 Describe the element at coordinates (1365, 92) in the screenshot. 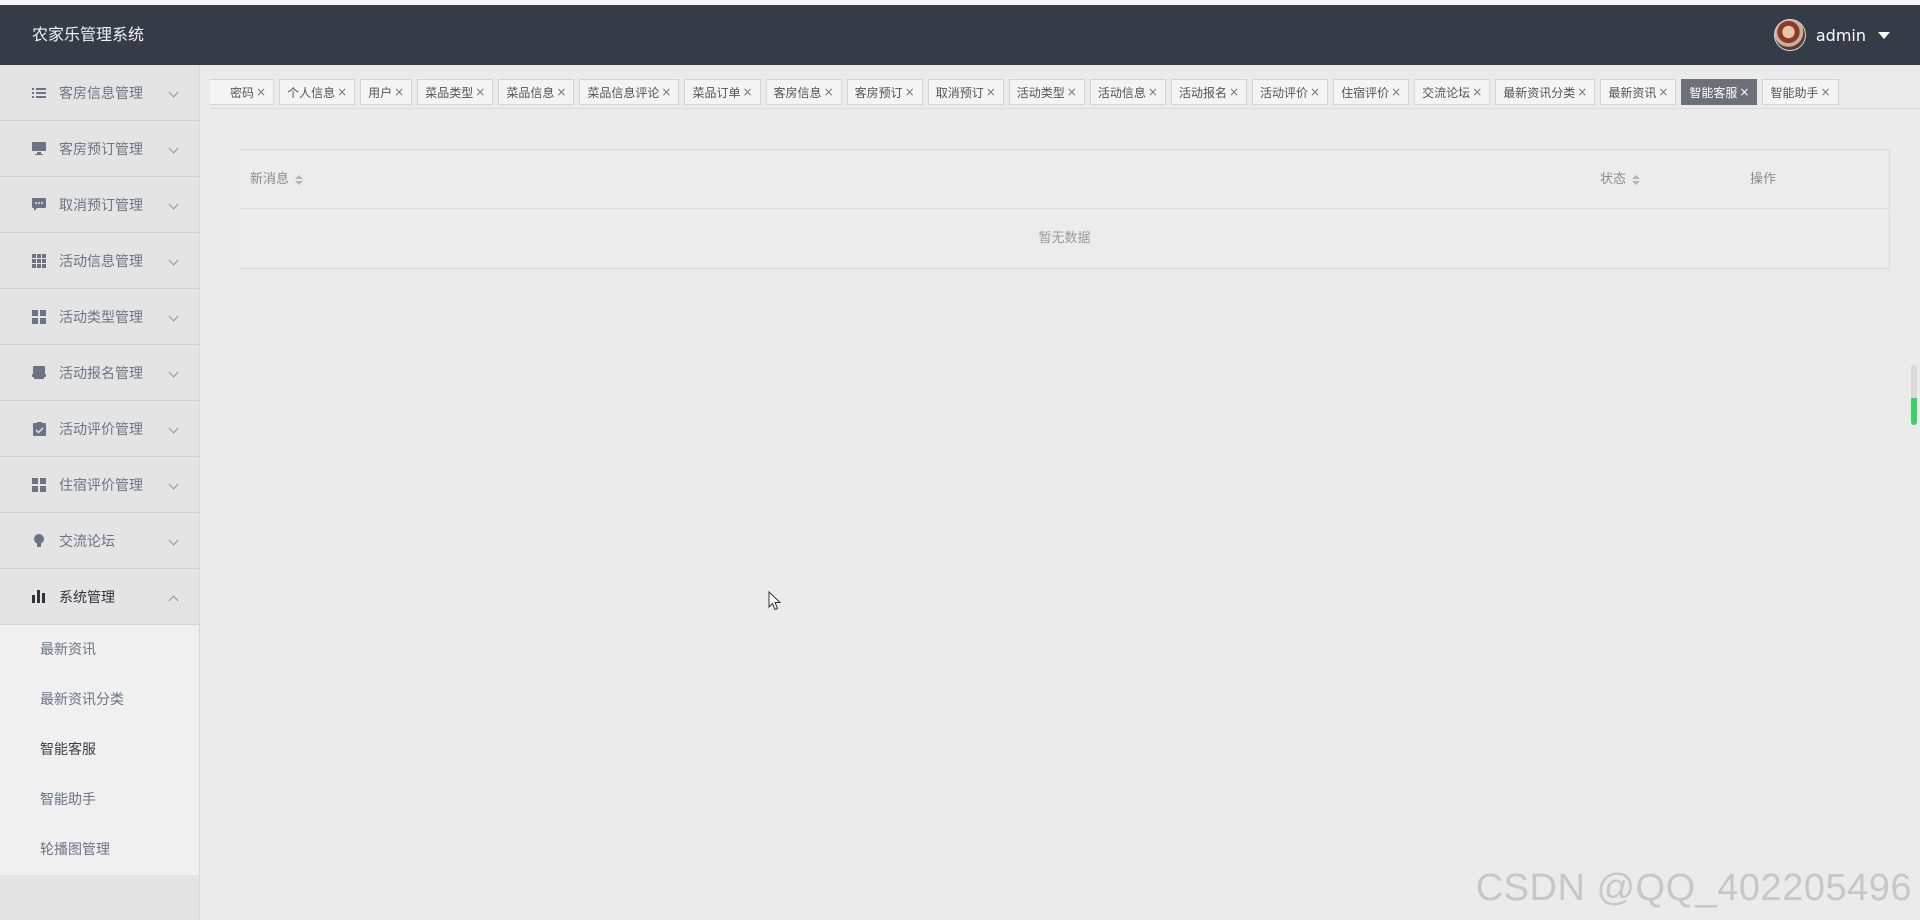

I see `tab-label: 住宿评价` at that location.